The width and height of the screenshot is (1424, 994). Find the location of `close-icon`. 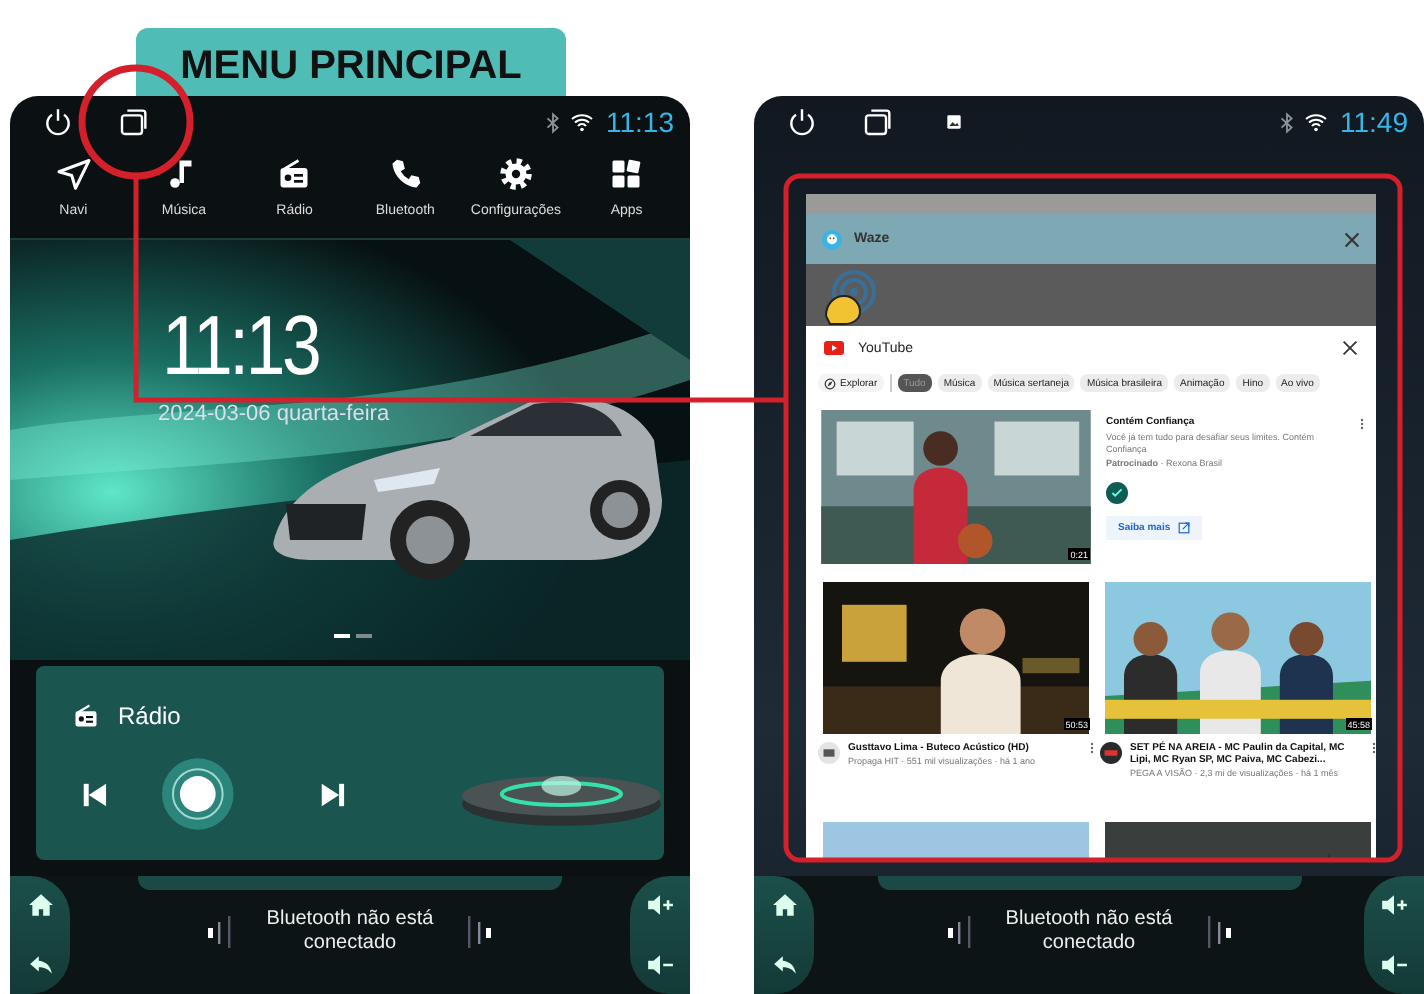

close-icon is located at coordinates (1350, 348).